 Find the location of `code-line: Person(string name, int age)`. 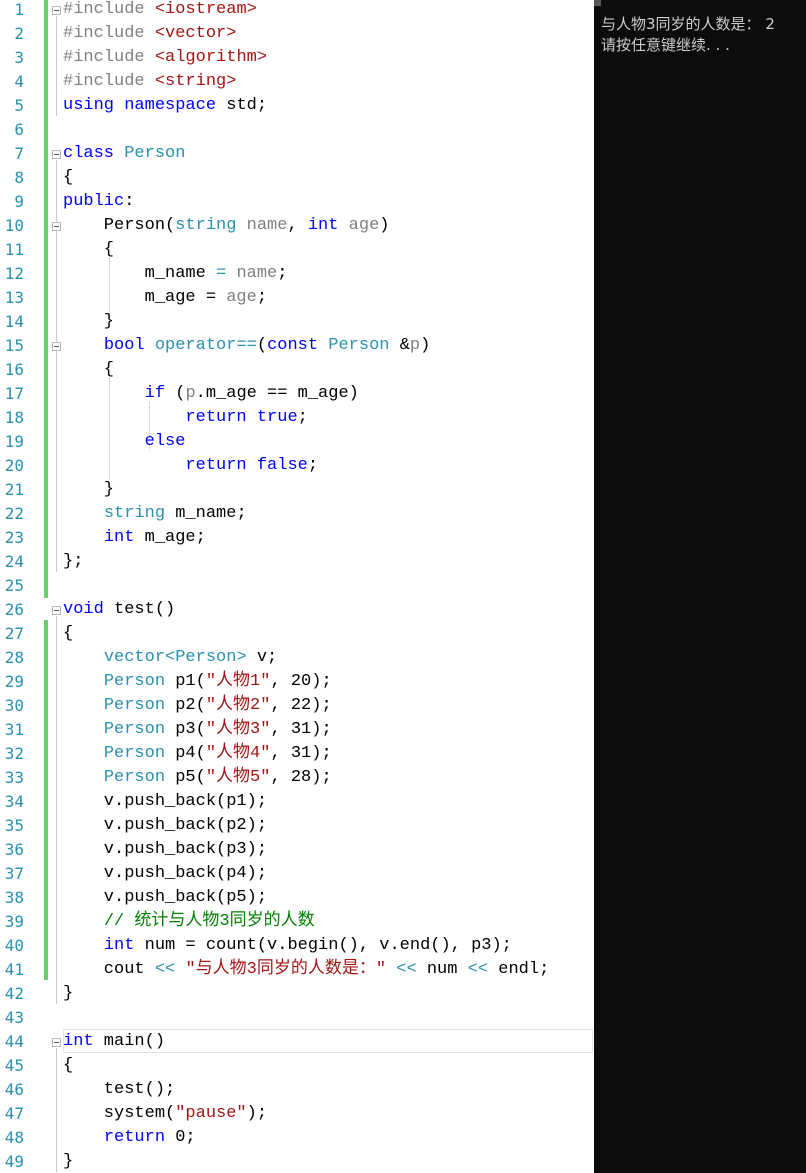

code-line: Person(string name, int age) is located at coordinates (226, 226).